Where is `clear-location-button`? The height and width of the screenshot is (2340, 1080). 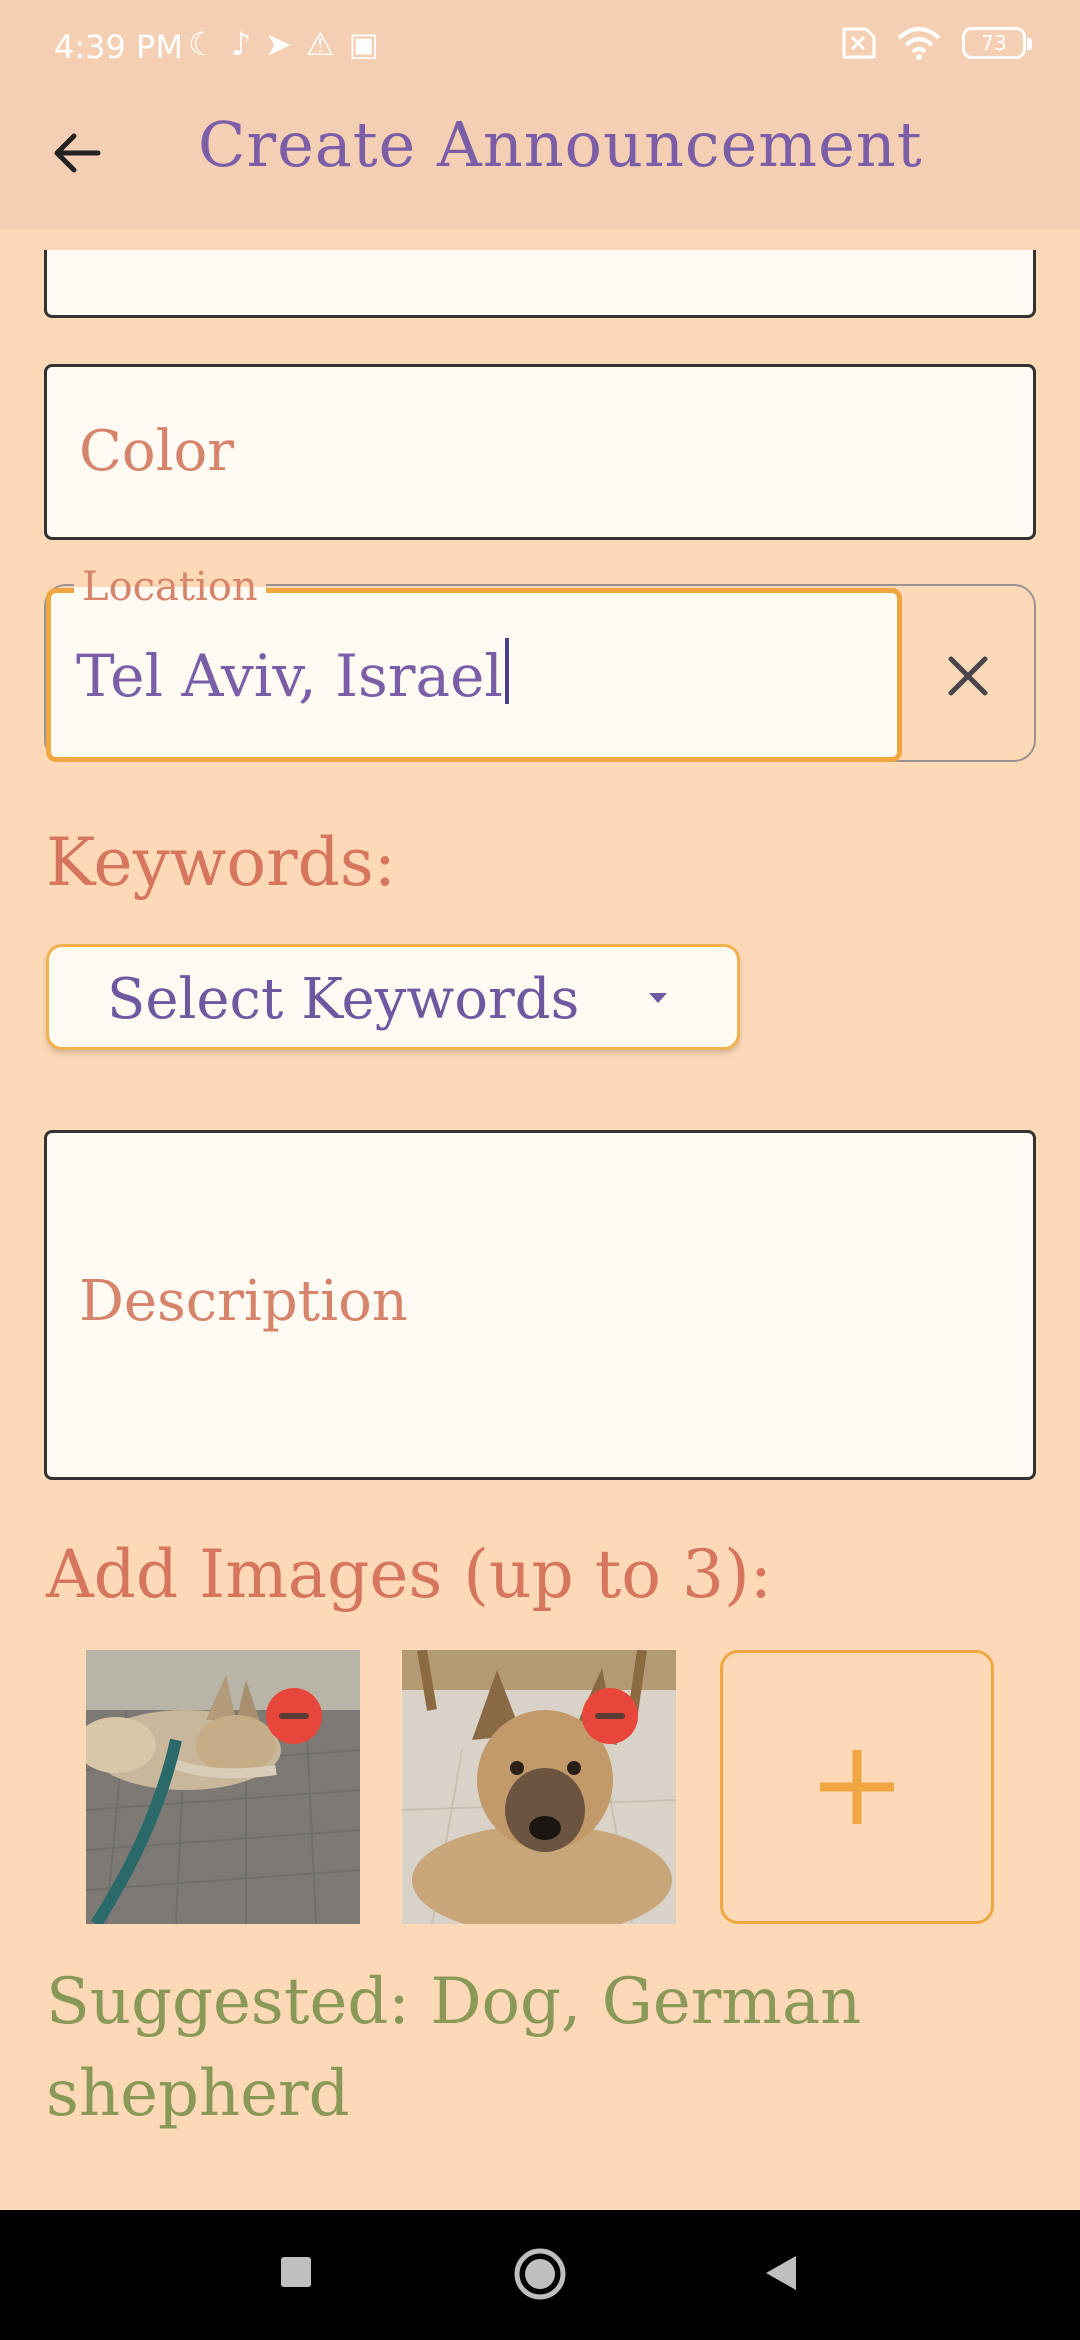 clear-location-button is located at coordinates (968, 676).